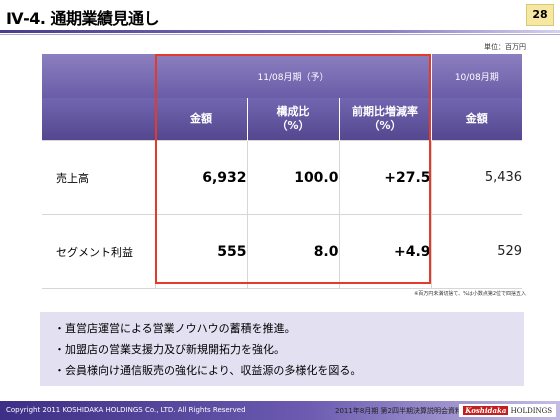  What do you see at coordinates (98, 251) in the screenshot?
I see `row-label: セグメント利益` at bounding box center [98, 251].